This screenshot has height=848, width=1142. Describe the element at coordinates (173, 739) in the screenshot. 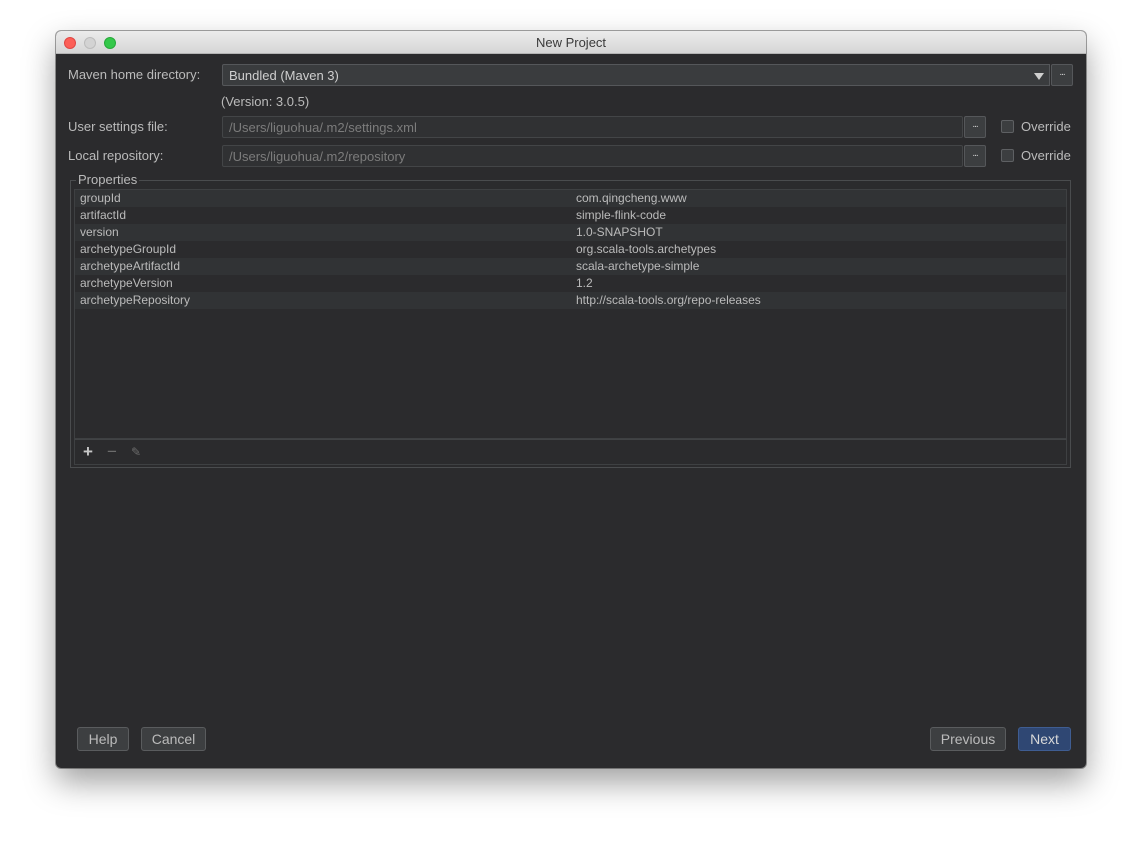

I see `cancel-button: Cancel` at that location.